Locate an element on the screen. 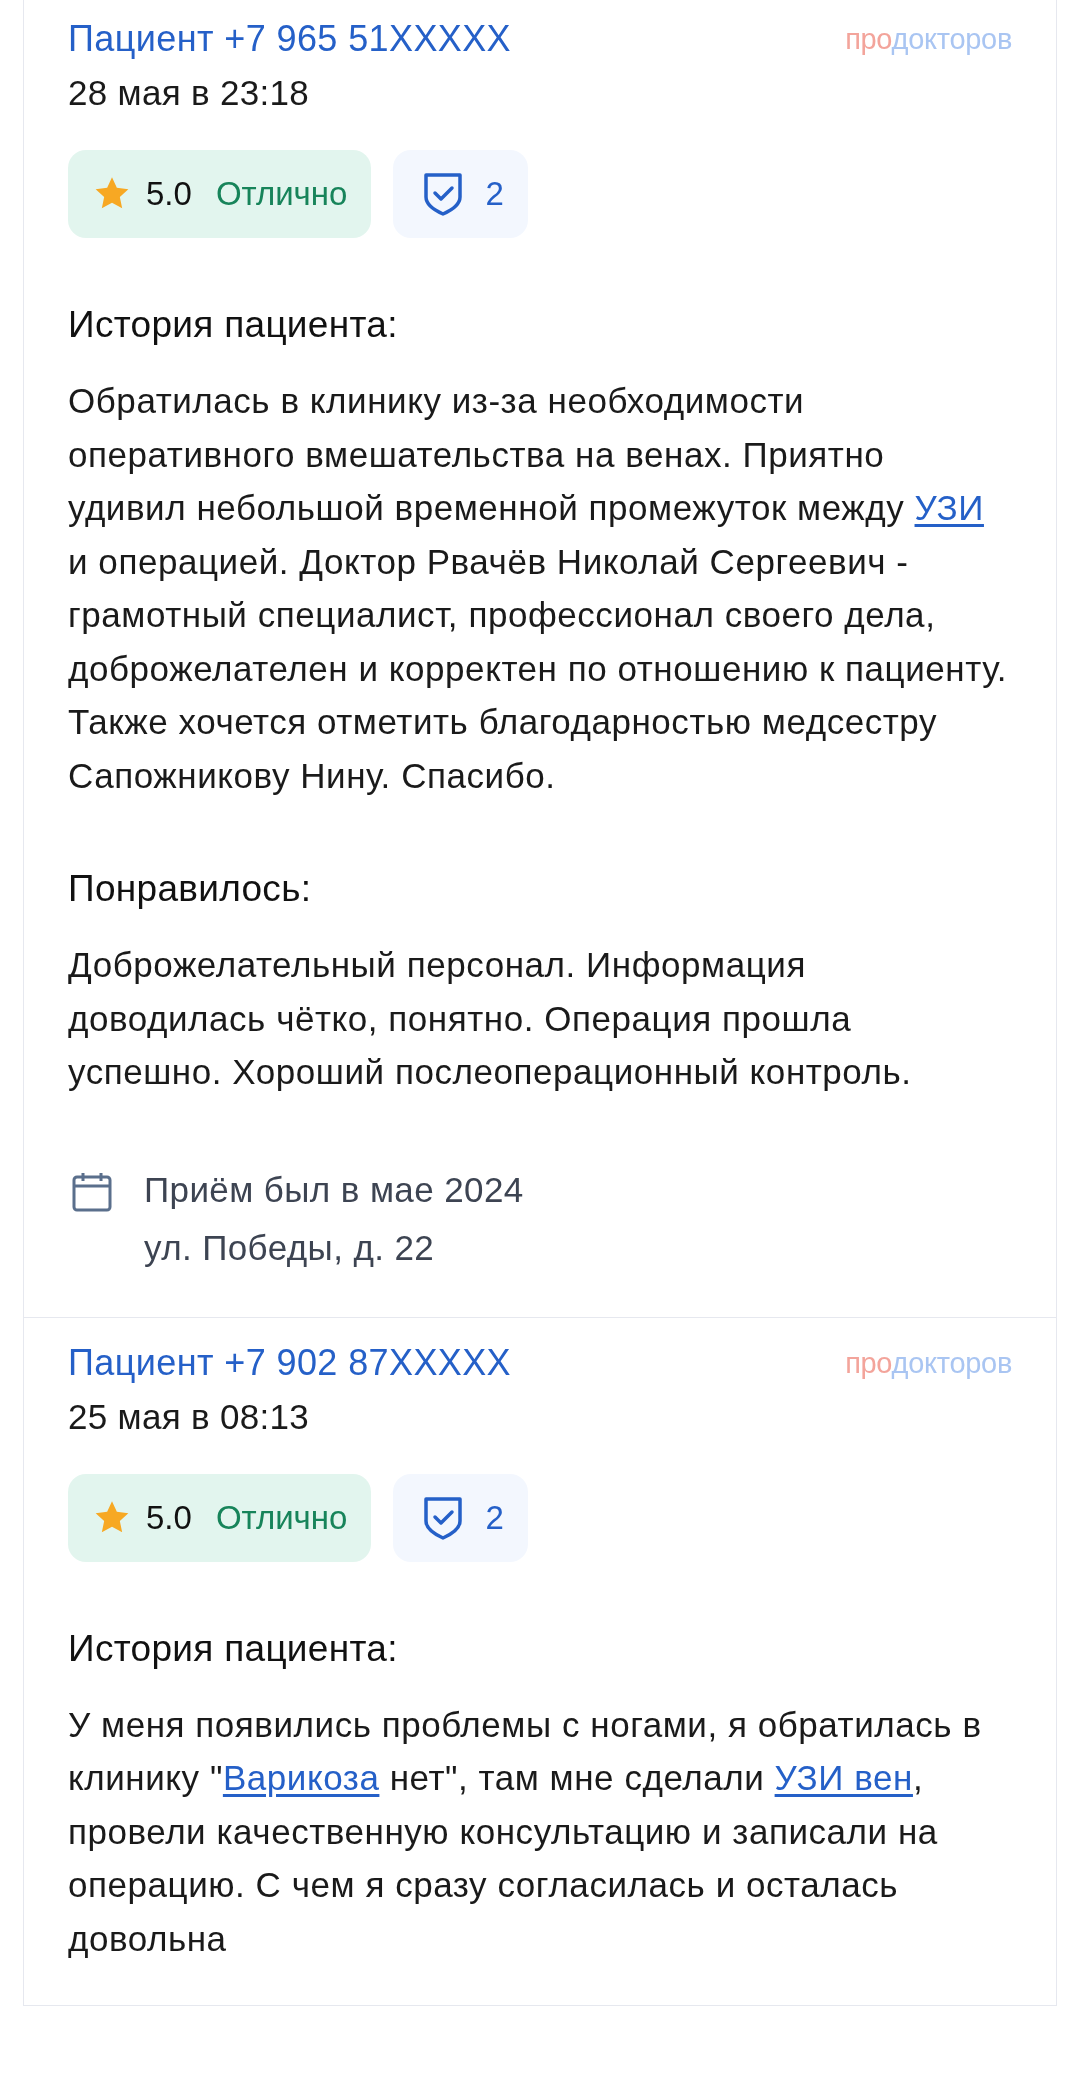 Image resolution: width=1080 pixels, height=2087 pixels. text-link: Варикоза is located at coordinates (301, 1777).